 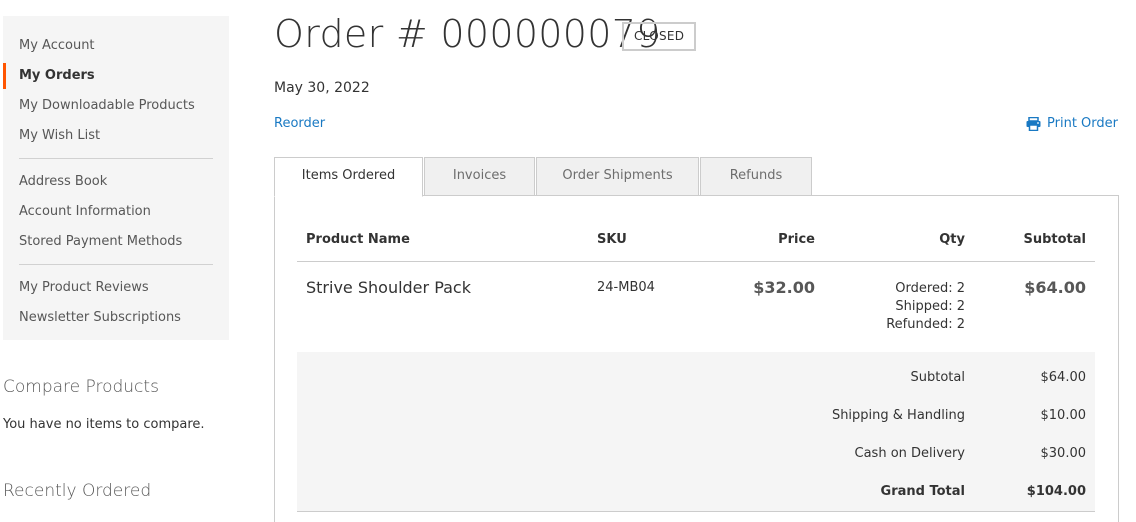 I want to click on nav-my-account: My Account, so click(x=116, y=46).